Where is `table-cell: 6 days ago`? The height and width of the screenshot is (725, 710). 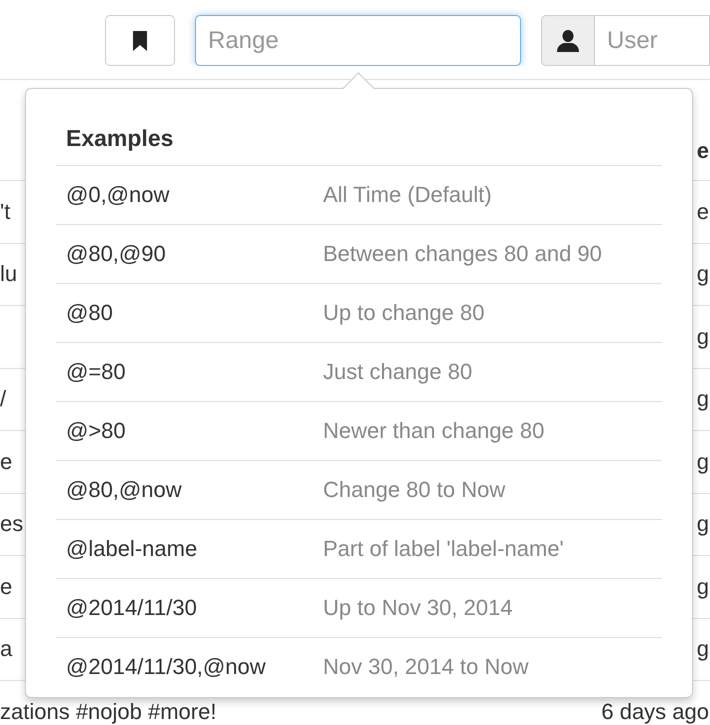 table-cell: 6 days ago is located at coordinates (655, 711).